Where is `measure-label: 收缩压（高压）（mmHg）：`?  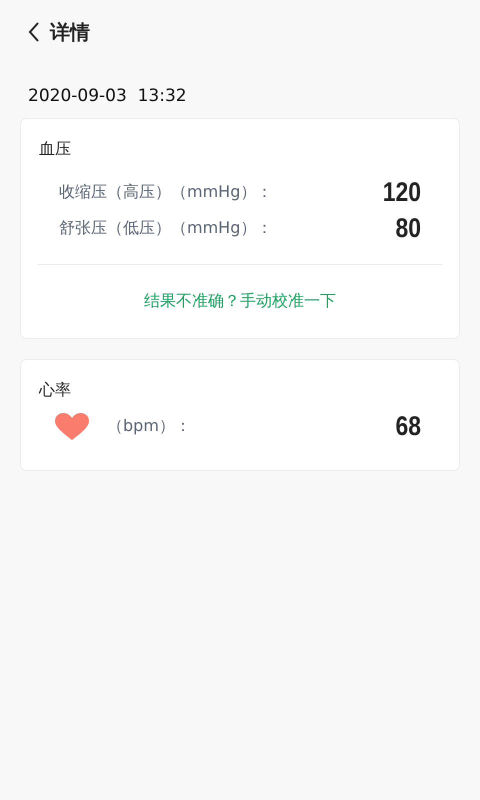 measure-label: 收缩压（高压）（mmHg）： is located at coordinates (165, 192).